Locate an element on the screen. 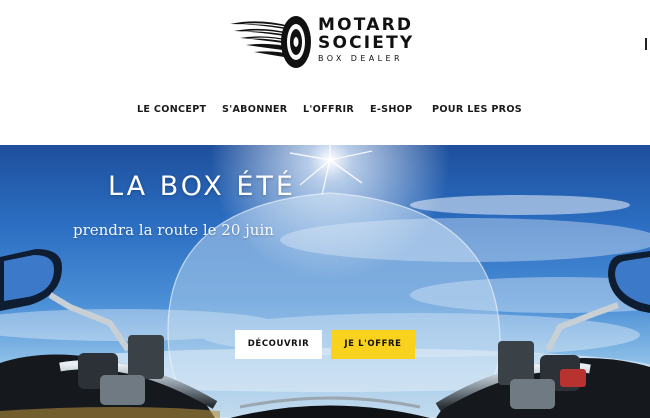  nav-item-gift: L'OFFRIR is located at coordinates (328, 109).